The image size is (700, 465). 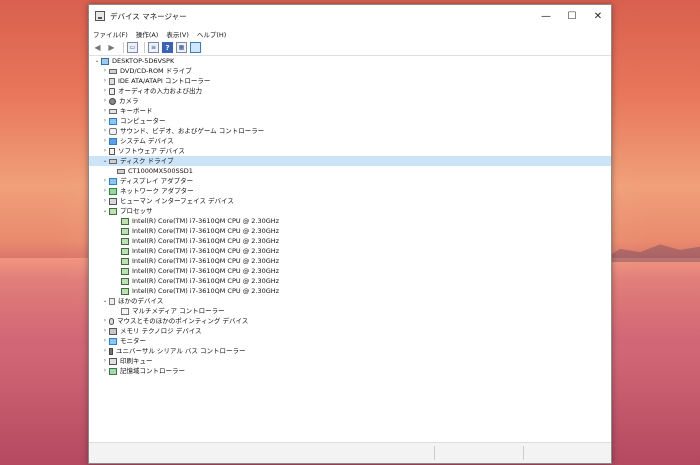 I want to click on menu-help: ヘルプ(H), so click(x=211, y=34).